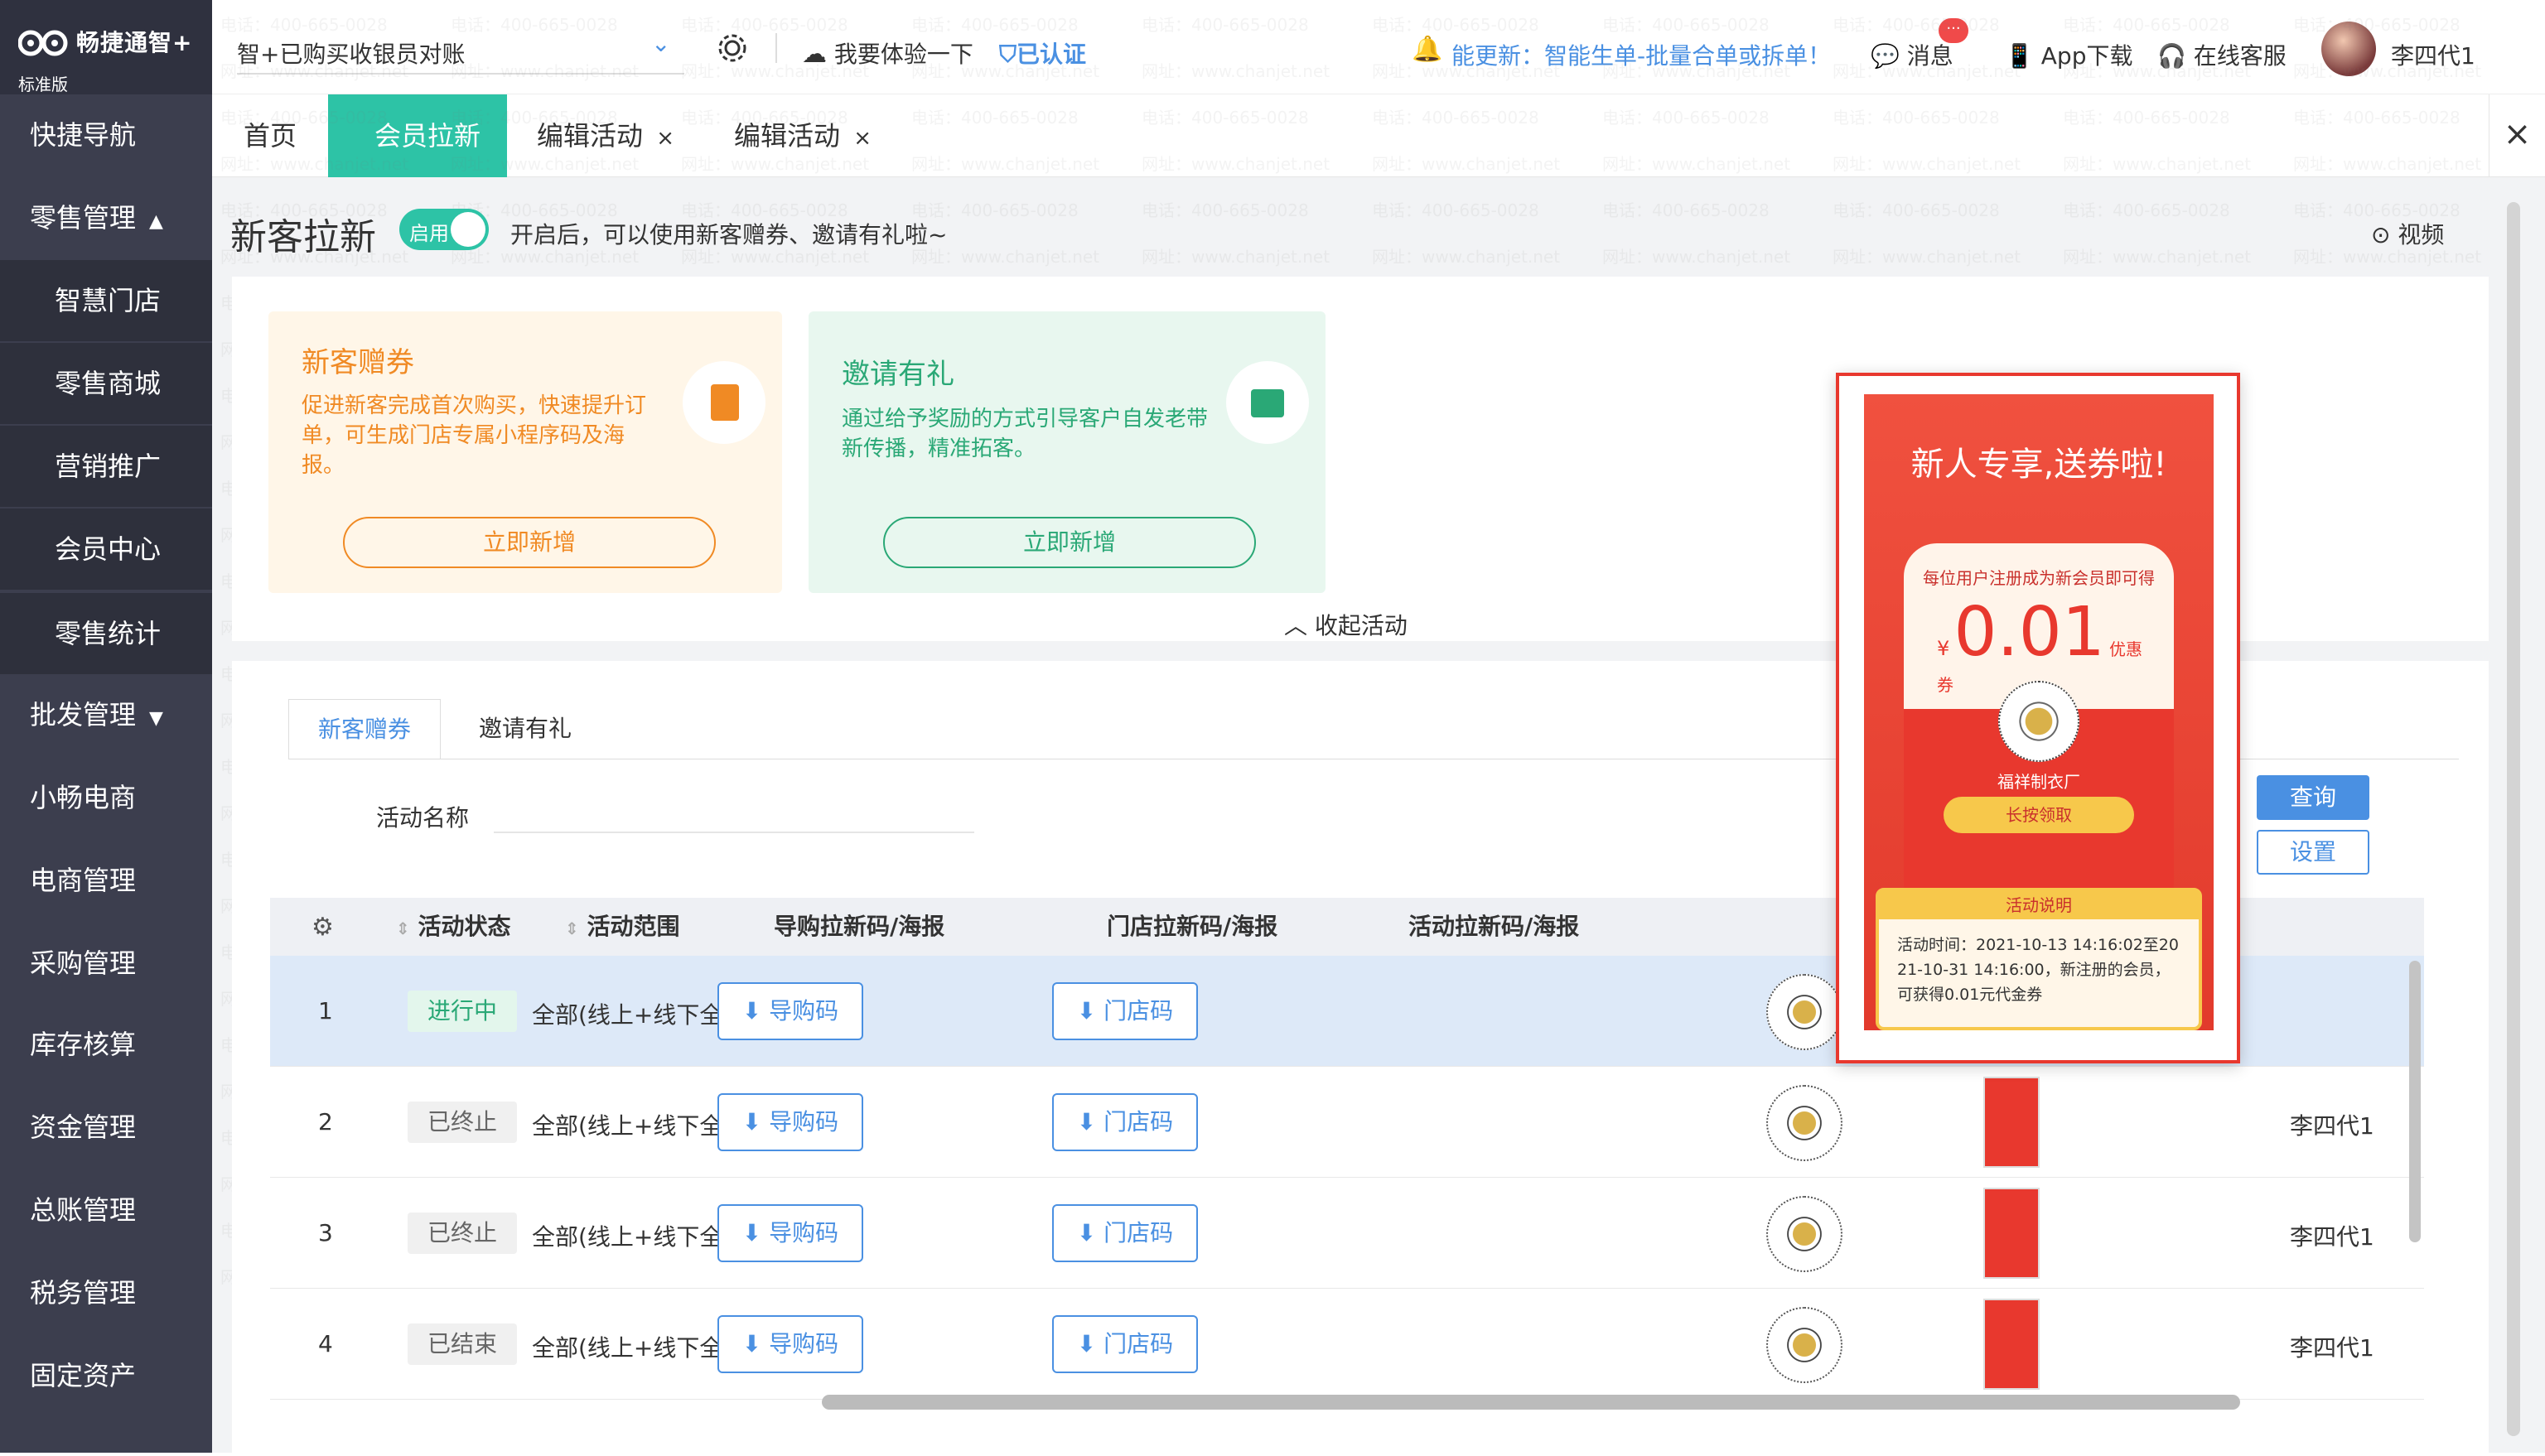 Image resolution: width=2545 pixels, height=1456 pixels. Describe the element at coordinates (2313, 852) in the screenshot. I see `settings-button: 设置` at that location.